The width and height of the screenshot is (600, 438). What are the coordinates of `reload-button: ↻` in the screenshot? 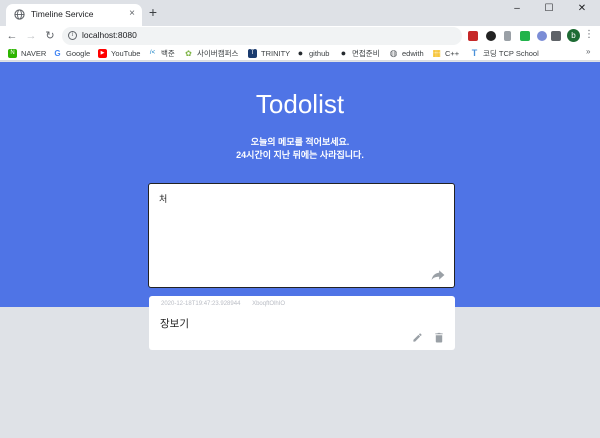 It's located at (50, 36).